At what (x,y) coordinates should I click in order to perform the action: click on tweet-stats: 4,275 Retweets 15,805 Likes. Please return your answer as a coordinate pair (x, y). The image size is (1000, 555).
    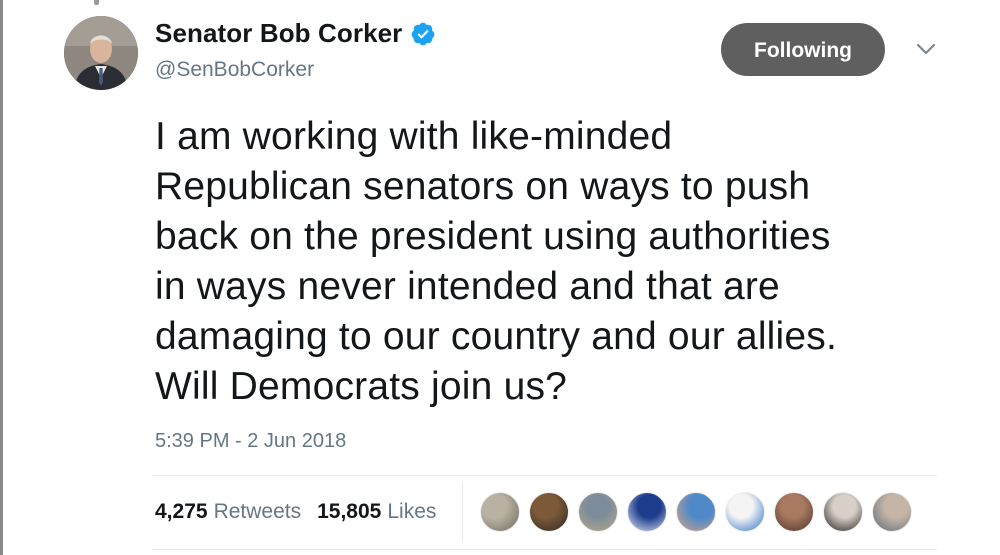
    Looking at the image, I should click on (295, 512).